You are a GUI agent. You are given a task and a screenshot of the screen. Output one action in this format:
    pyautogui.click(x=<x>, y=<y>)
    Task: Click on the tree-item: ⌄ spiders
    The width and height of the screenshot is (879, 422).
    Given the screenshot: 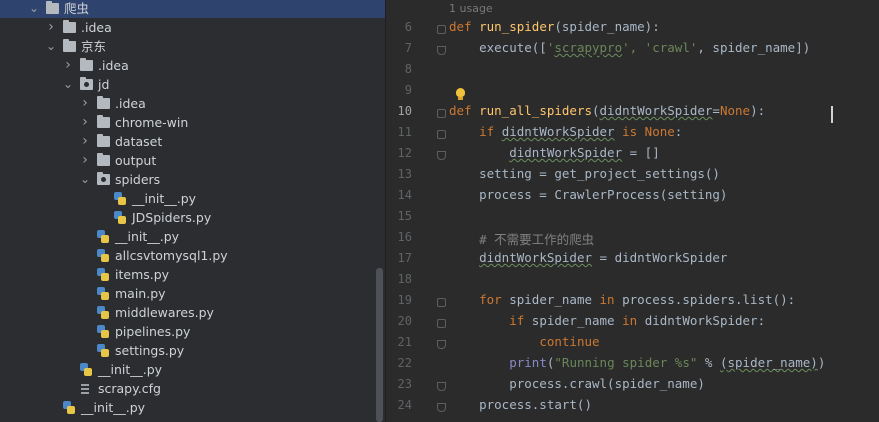 What is the action you would take?
    pyautogui.click(x=192, y=179)
    